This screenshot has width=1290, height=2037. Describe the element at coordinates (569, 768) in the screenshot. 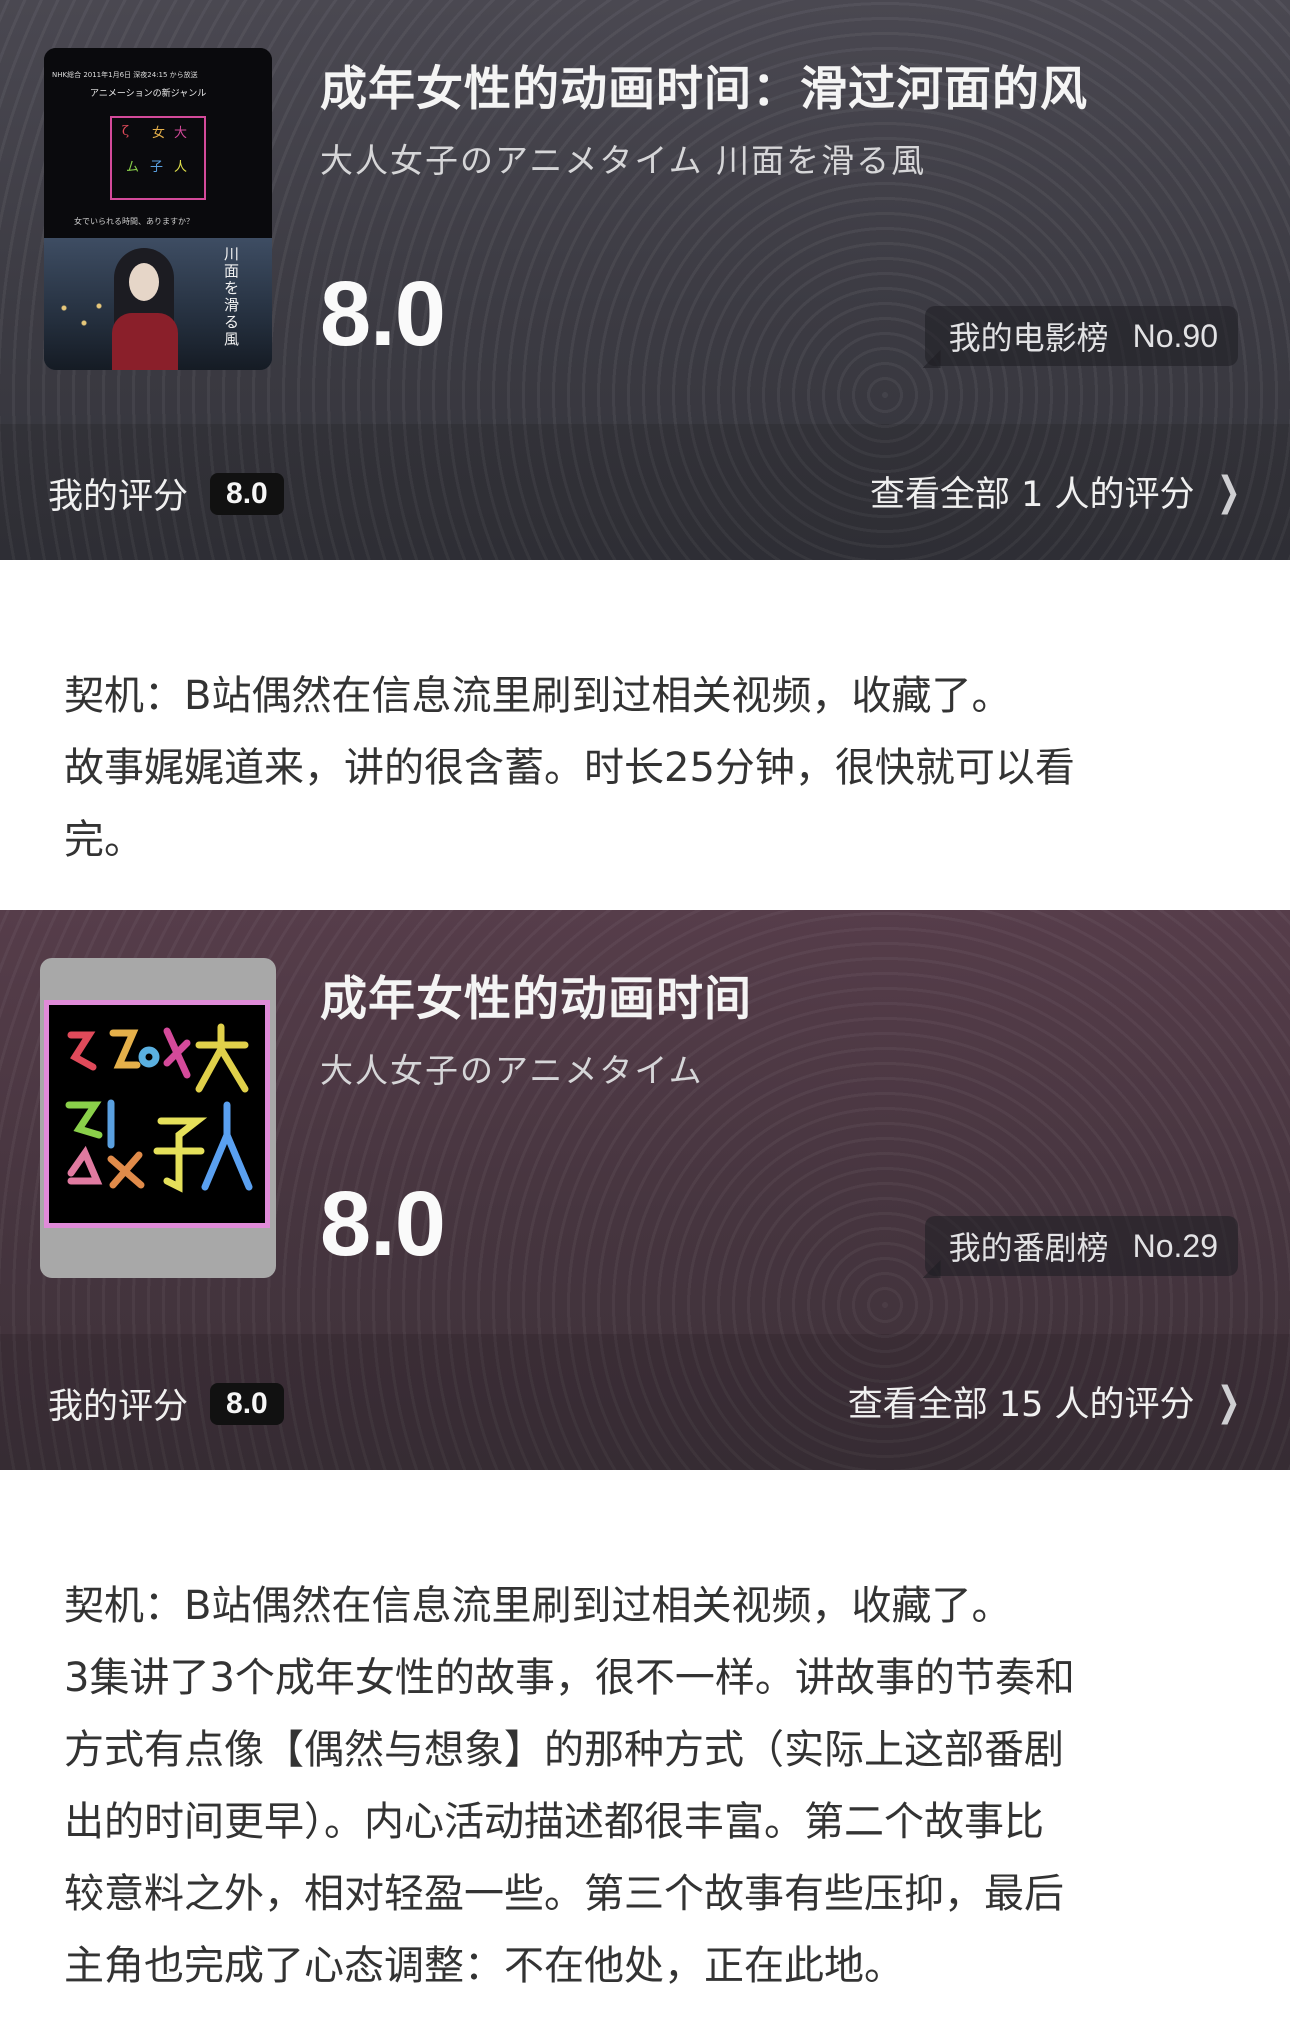

I see `review-line: 故事娓娓道来，讲的很含蓄。时长25分钟，很快就可以看` at that location.